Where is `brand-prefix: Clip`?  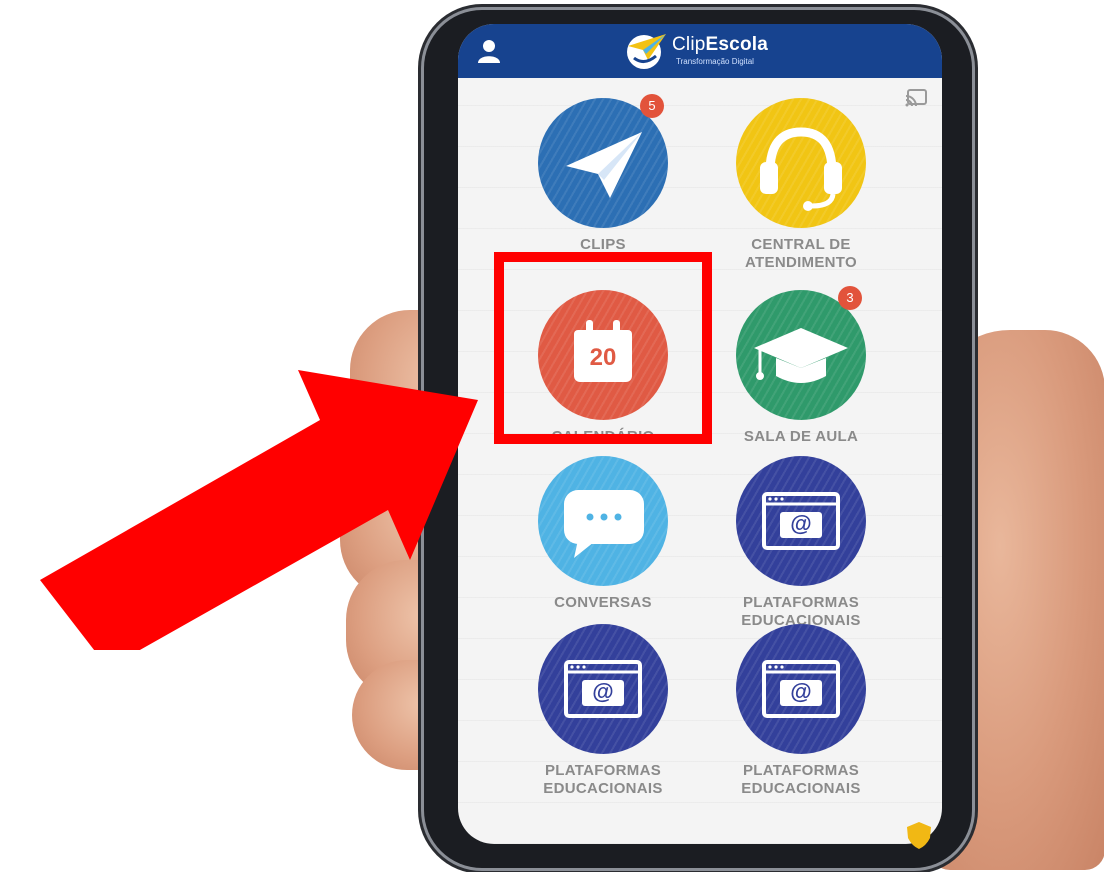
brand-prefix: Clip is located at coordinates (689, 44).